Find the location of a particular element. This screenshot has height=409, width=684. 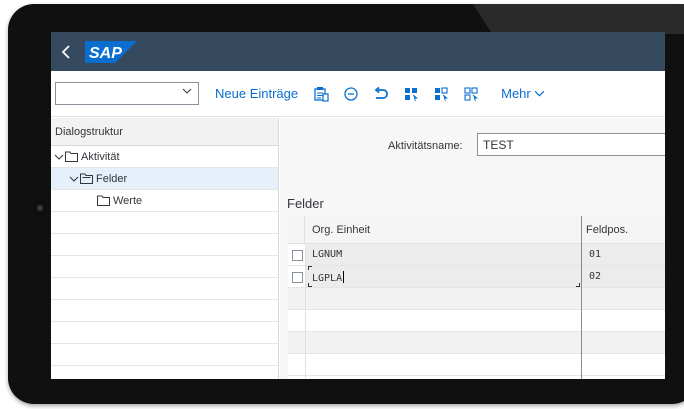

field-pos-value: 02 is located at coordinates (595, 276).